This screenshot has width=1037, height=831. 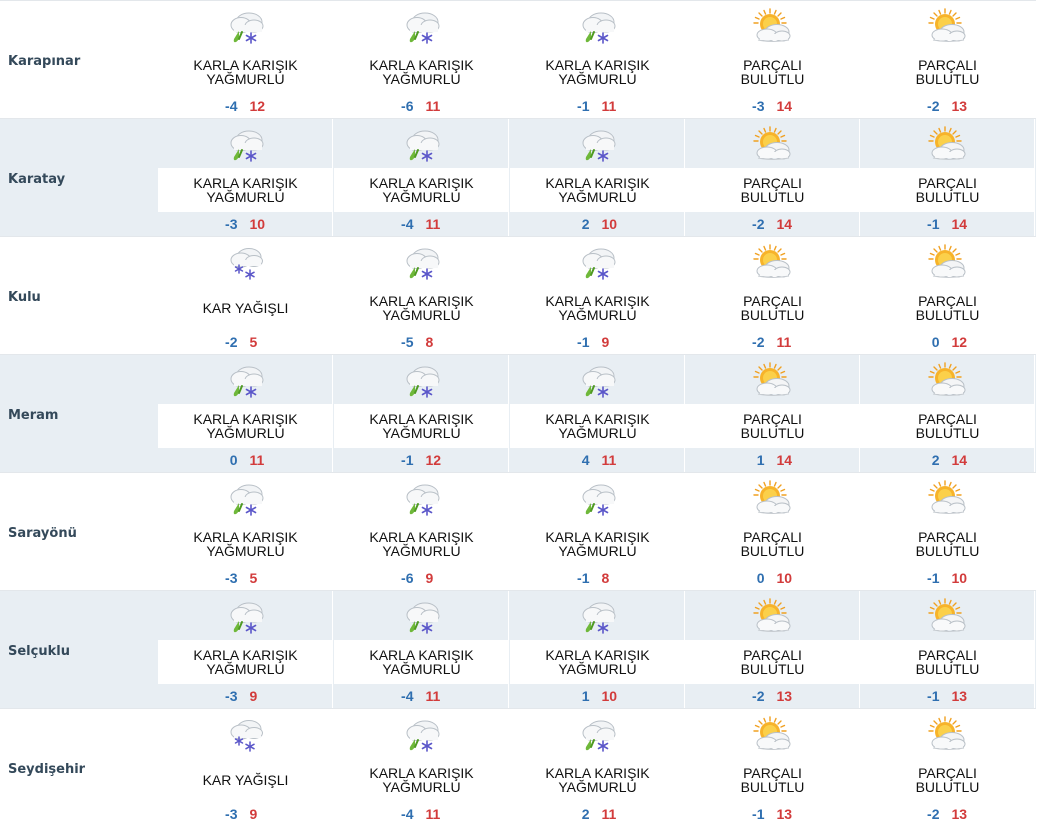 I want to click on city-name: Kulu, so click(x=24, y=297).